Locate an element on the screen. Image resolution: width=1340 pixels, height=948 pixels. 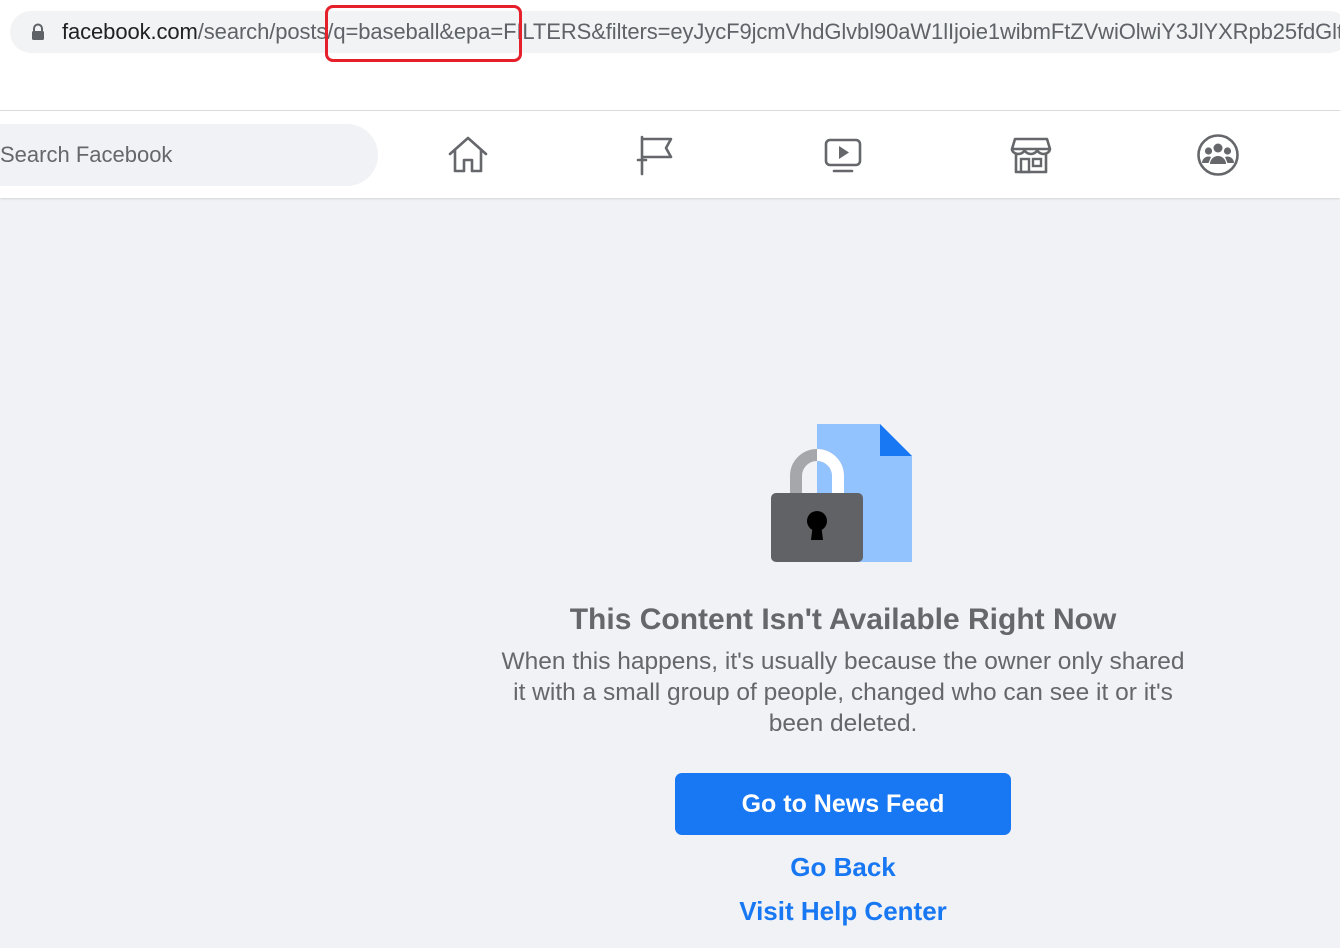
go-back-link: Go Back is located at coordinates (843, 867).